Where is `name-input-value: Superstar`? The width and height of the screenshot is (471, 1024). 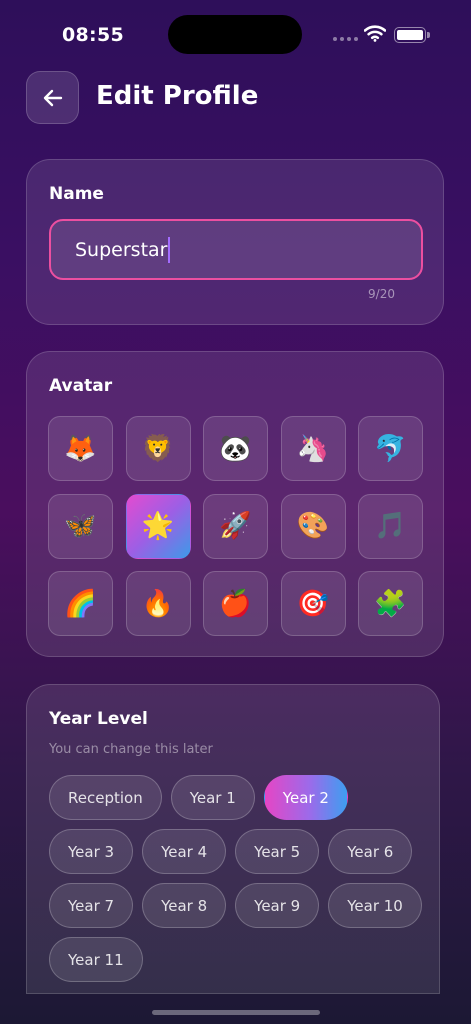 name-input-value: Superstar is located at coordinates (121, 249).